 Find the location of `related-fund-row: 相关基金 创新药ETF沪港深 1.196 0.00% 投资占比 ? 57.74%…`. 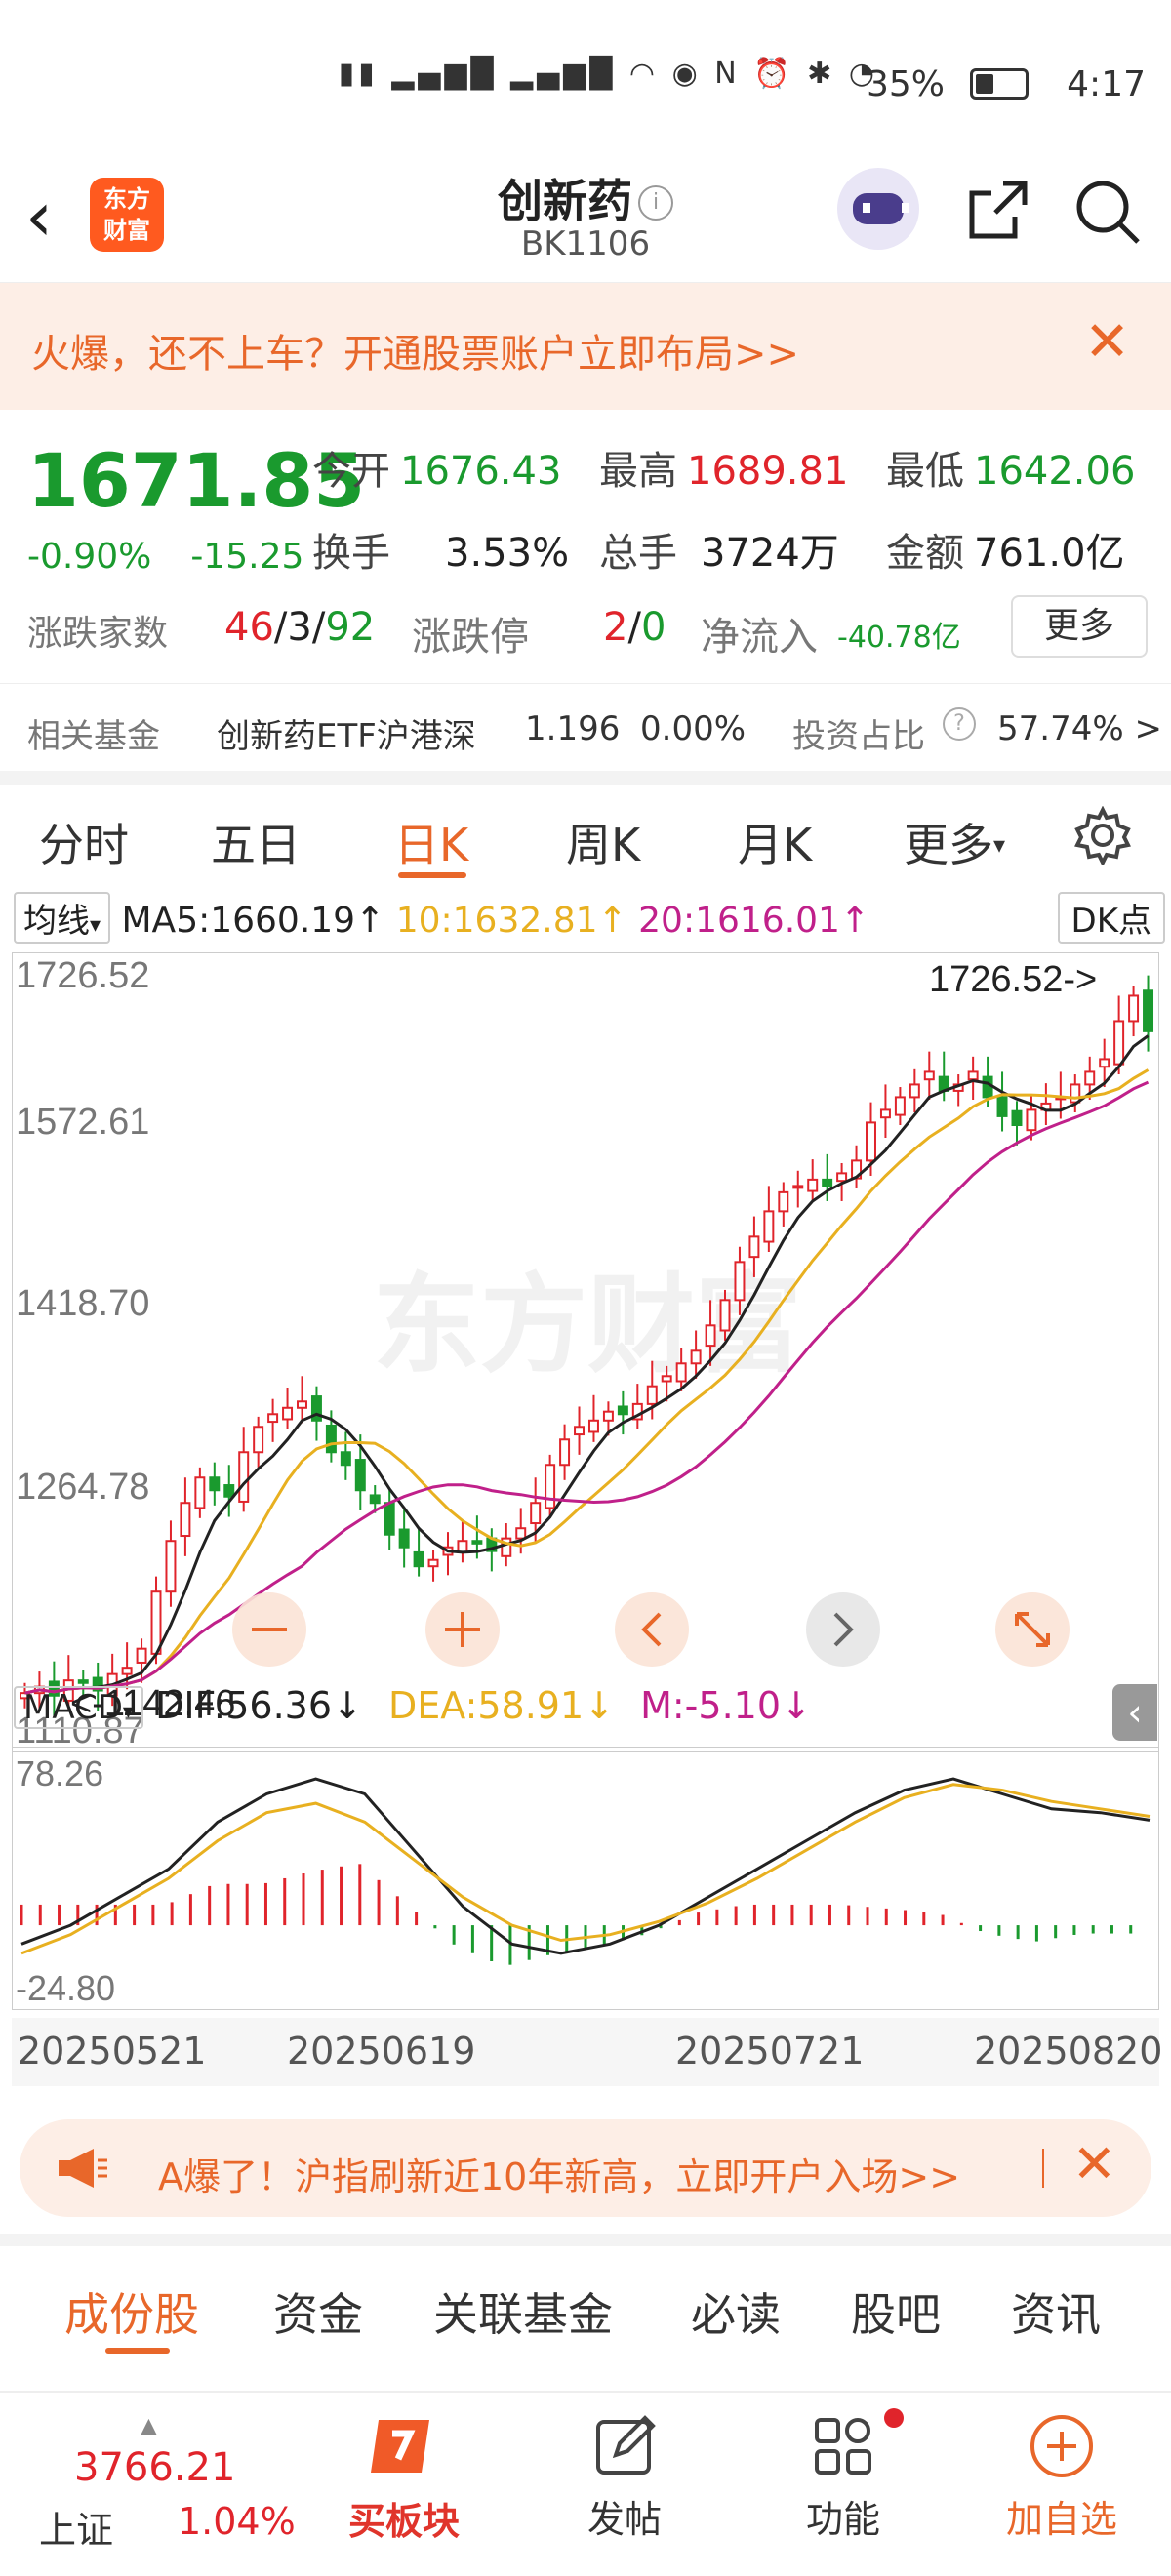

related-fund-row: 相关基金 创新药ETF沪港深 1.196 0.00% 投资占比 ? 57.74%… is located at coordinates (585, 727).